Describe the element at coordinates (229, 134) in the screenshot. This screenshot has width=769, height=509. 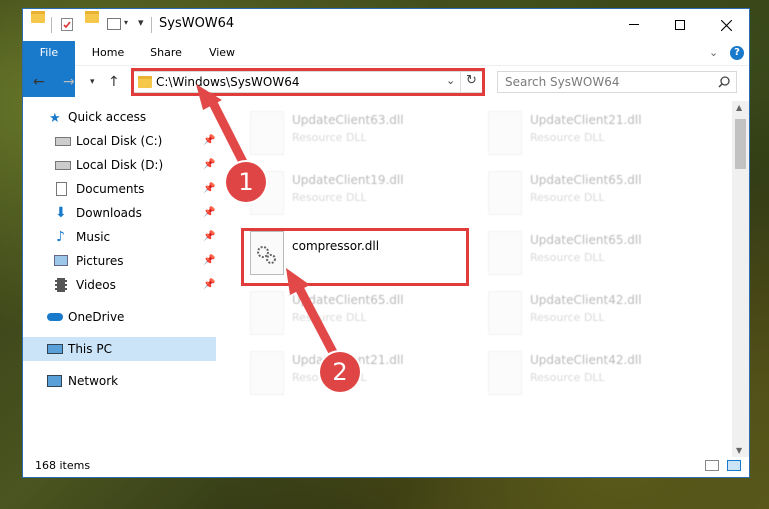
I see `step1-arrow` at that location.